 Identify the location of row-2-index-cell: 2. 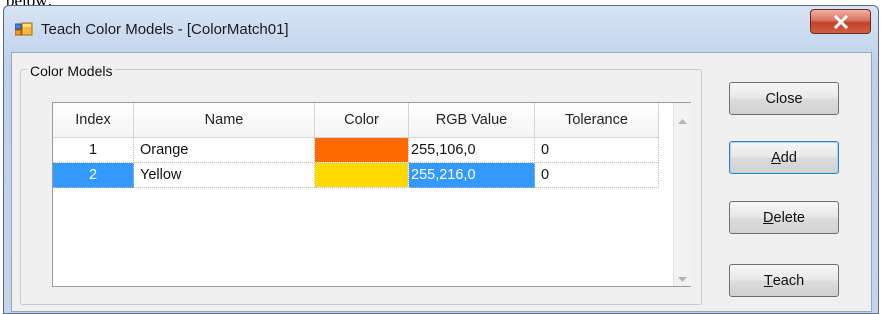
(93, 175).